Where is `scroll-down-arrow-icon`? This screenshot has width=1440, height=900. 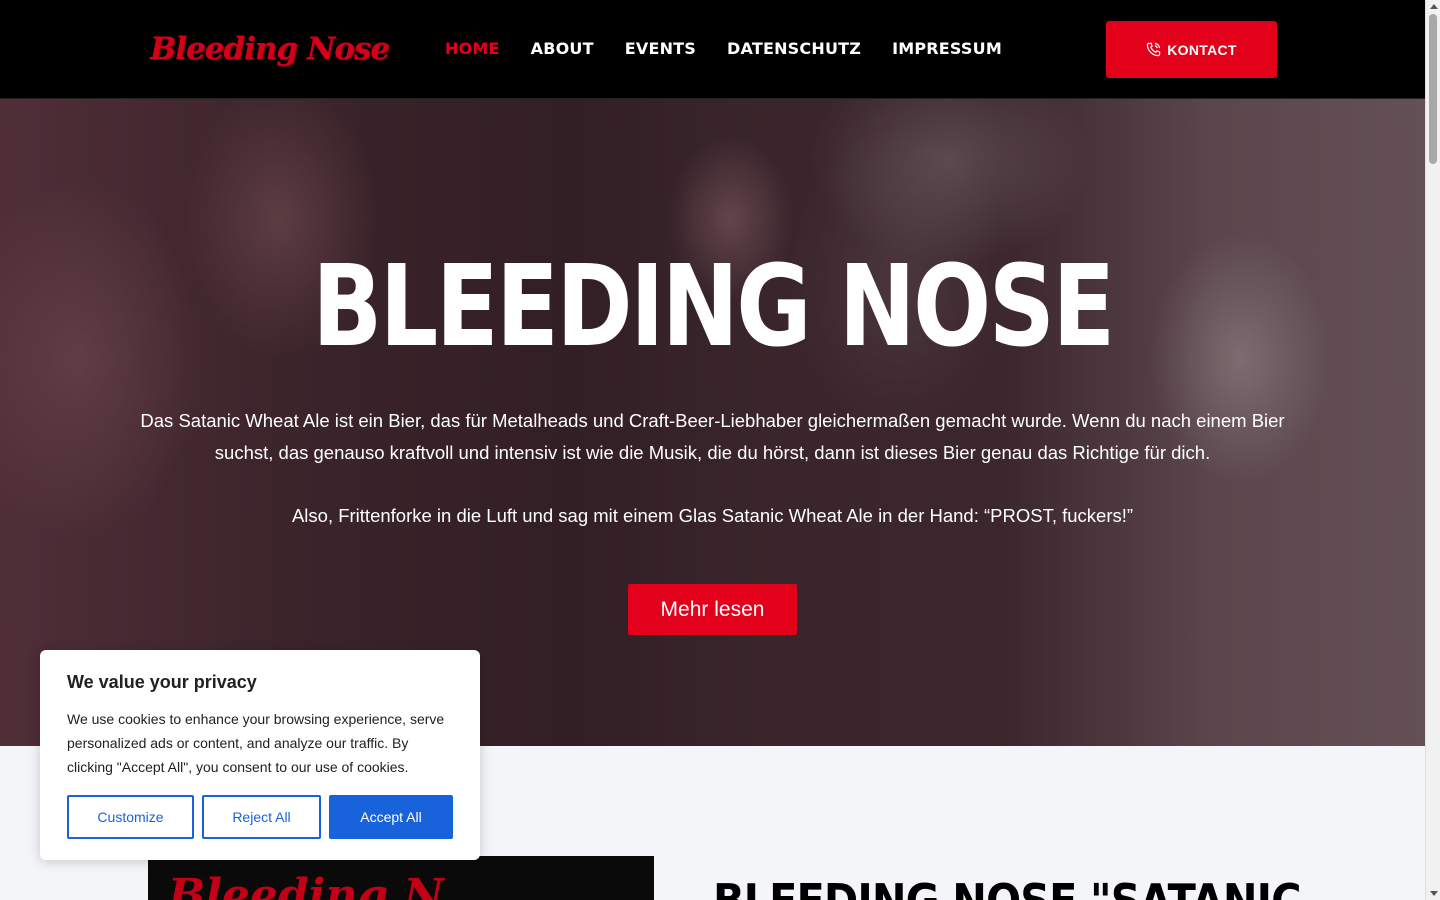
scroll-down-arrow-icon is located at coordinates (1434, 893).